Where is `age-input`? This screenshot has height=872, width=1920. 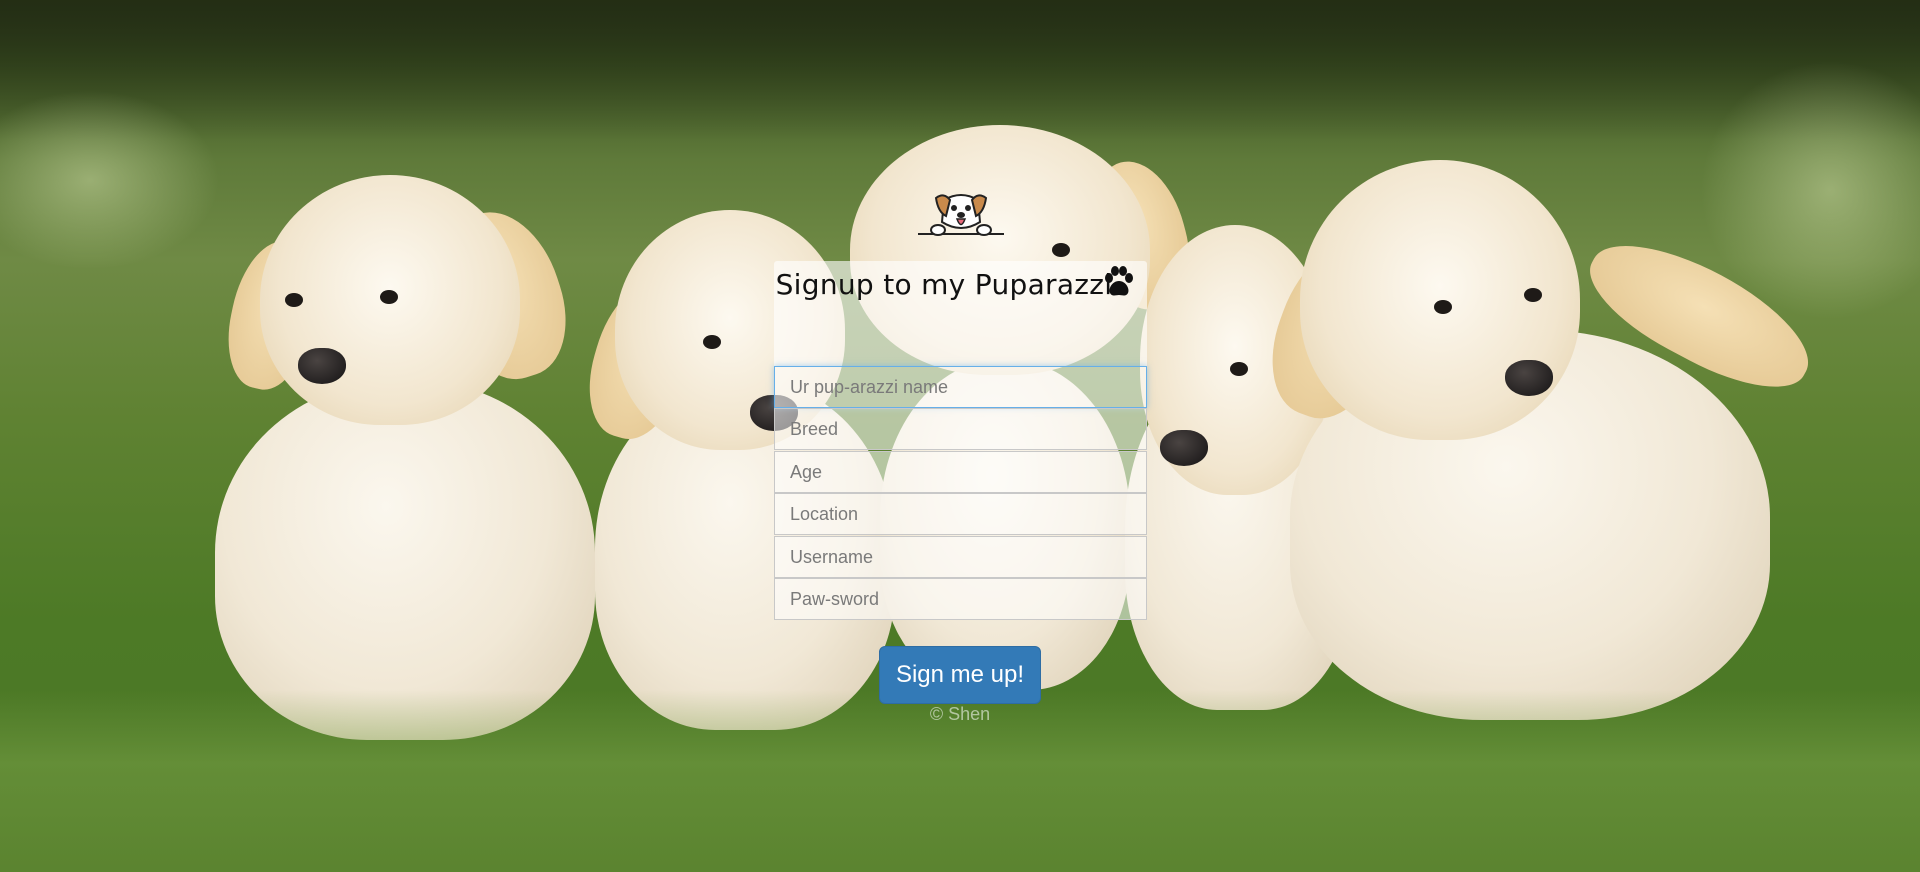 age-input is located at coordinates (960, 472).